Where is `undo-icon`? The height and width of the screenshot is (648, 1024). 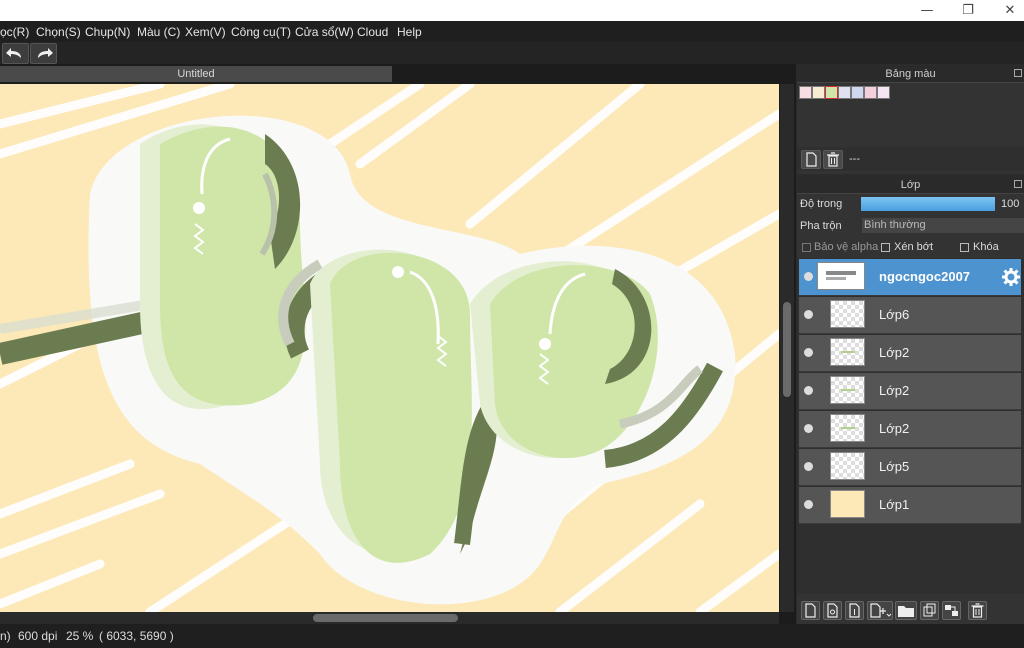
undo-icon is located at coordinates (13, 53).